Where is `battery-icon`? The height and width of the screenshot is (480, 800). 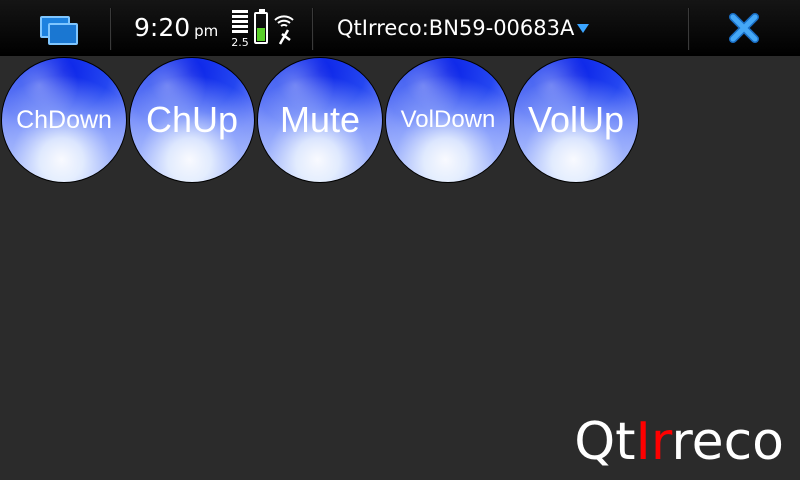 battery-icon is located at coordinates (261, 26).